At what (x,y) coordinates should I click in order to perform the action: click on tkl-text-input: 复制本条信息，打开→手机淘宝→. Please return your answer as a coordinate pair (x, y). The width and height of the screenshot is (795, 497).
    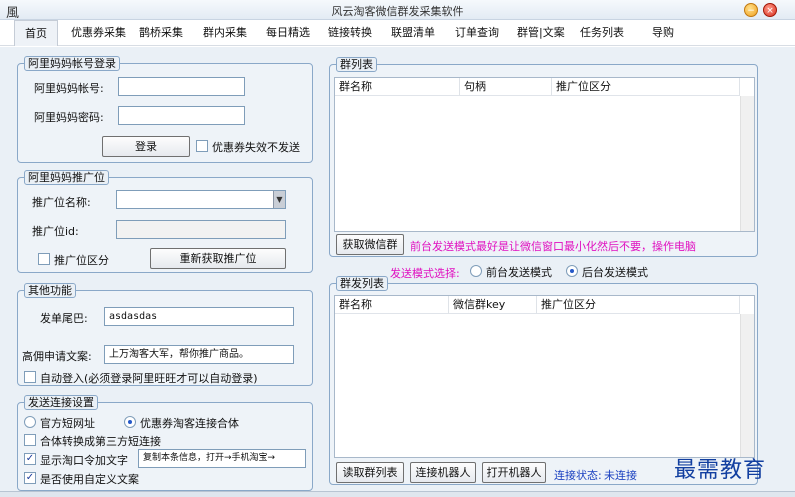
    Looking at the image, I should click on (222, 458).